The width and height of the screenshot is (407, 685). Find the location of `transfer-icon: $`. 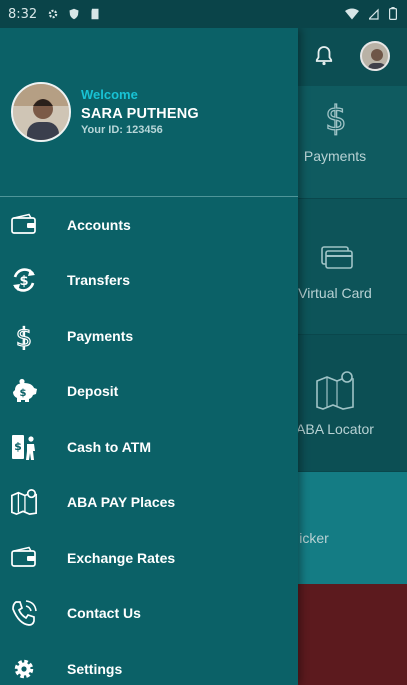

transfer-icon: $ is located at coordinates (24, 280).